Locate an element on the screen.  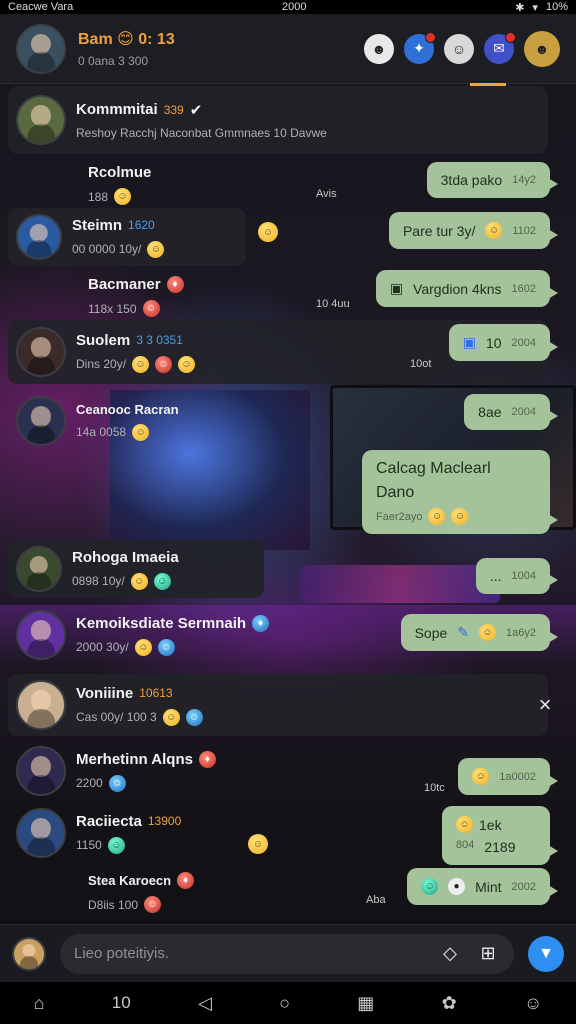
contact-card: Voniiine 10613 Cas 00y/ 100 3 ☺ ☺ is located at coordinates (278, 705).